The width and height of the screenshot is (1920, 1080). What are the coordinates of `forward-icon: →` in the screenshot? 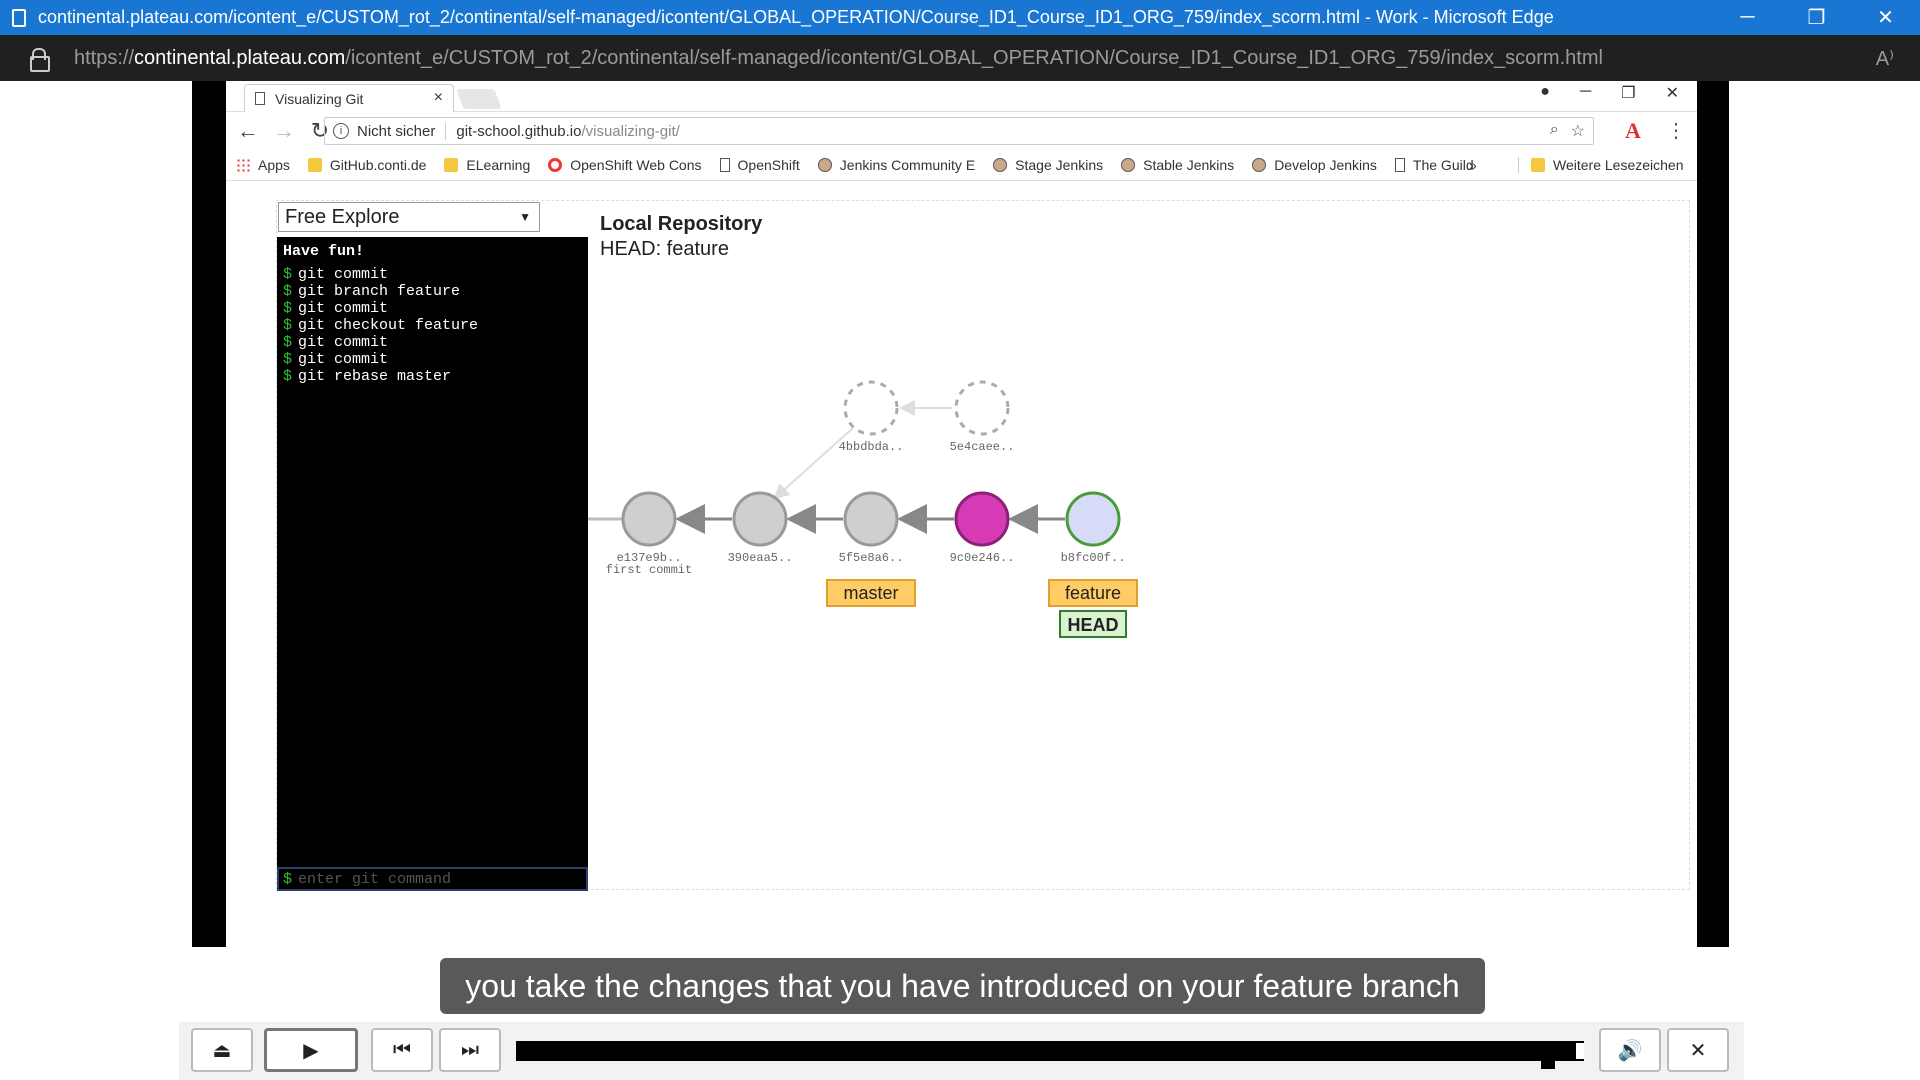 It's located at (284, 131).